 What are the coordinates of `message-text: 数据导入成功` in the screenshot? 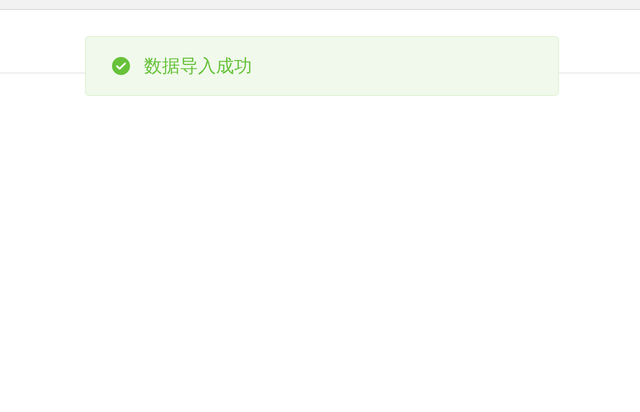 It's located at (198, 66).